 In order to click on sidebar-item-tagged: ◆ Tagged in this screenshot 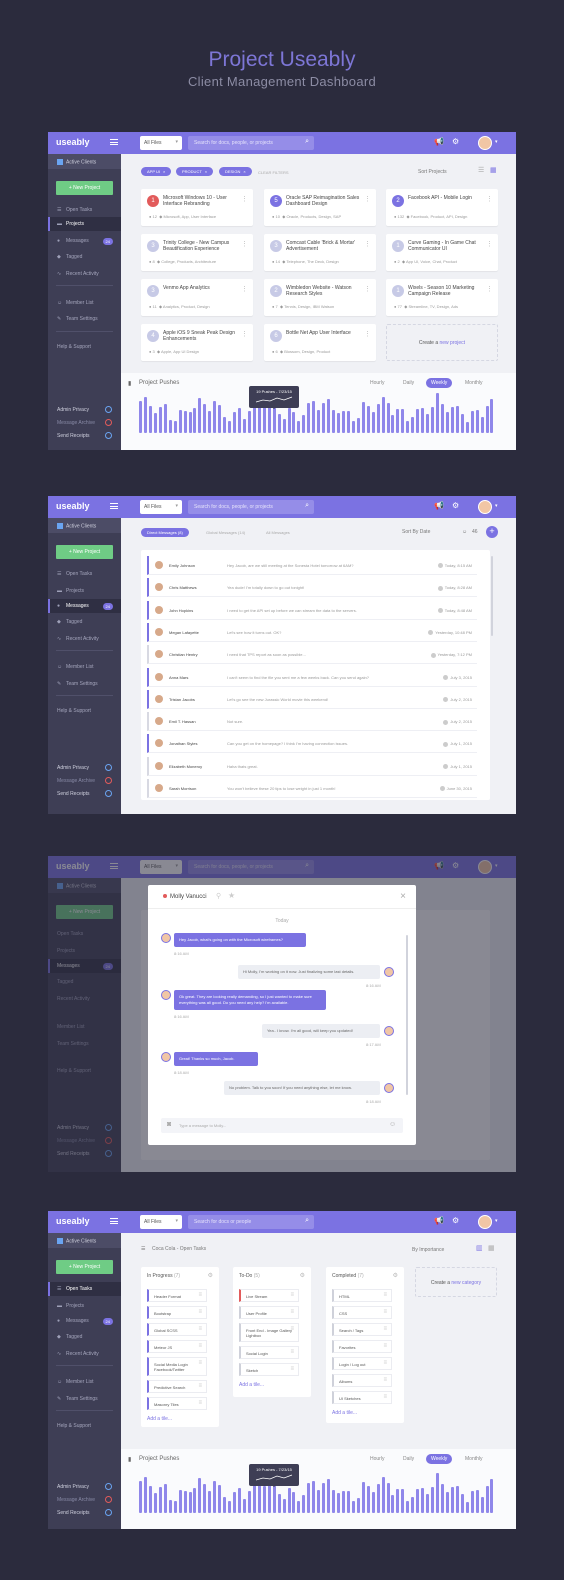, I will do `click(84, 1337)`.